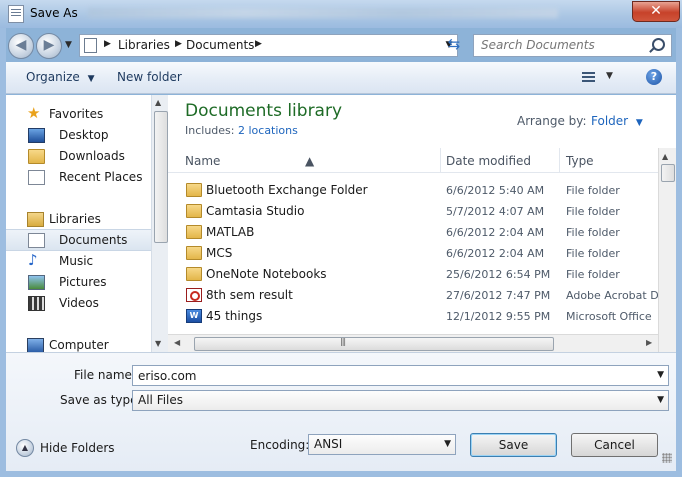 This screenshot has width=682, height=477. What do you see at coordinates (84, 135) in the screenshot?
I see `sidebar-item-label: Desktop` at bounding box center [84, 135].